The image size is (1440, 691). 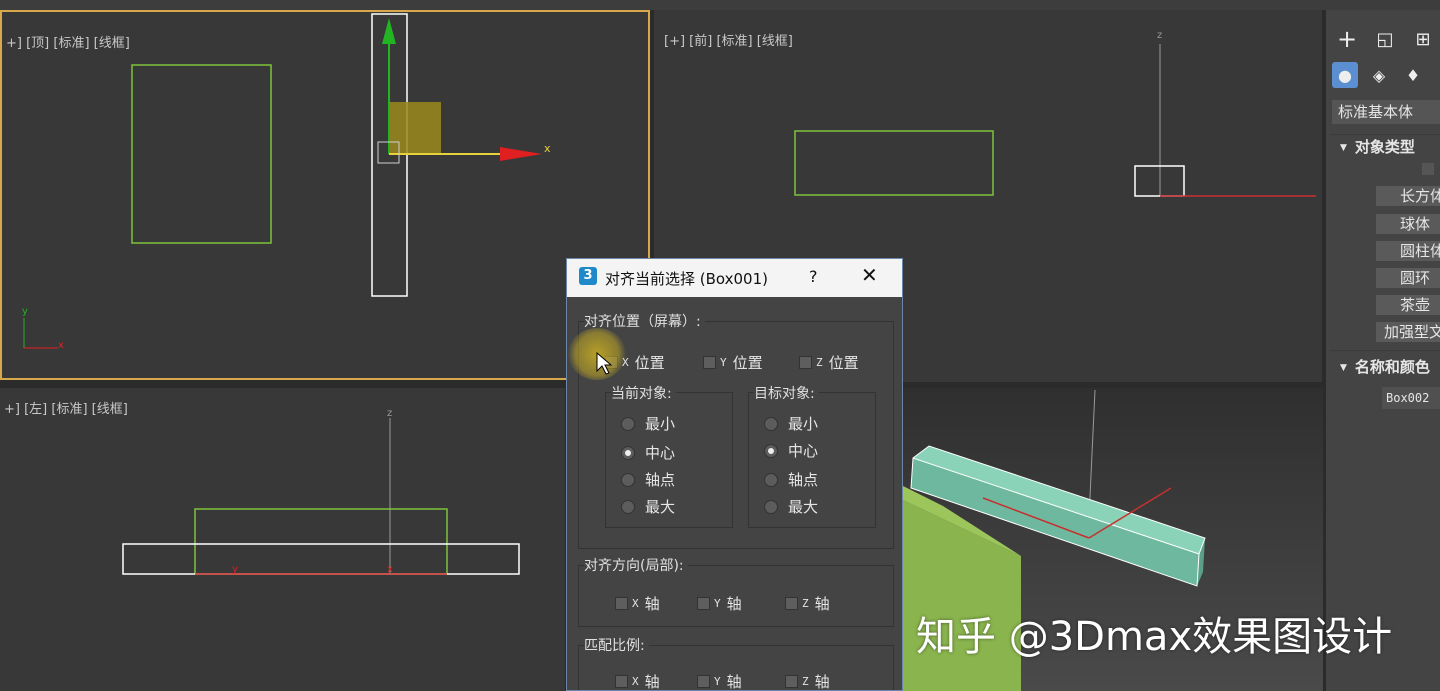 What do you see at coordinates (786, 393) in the screenshot?
I see `target-object-label: 目标对象:` at bounding box center [786, 393].